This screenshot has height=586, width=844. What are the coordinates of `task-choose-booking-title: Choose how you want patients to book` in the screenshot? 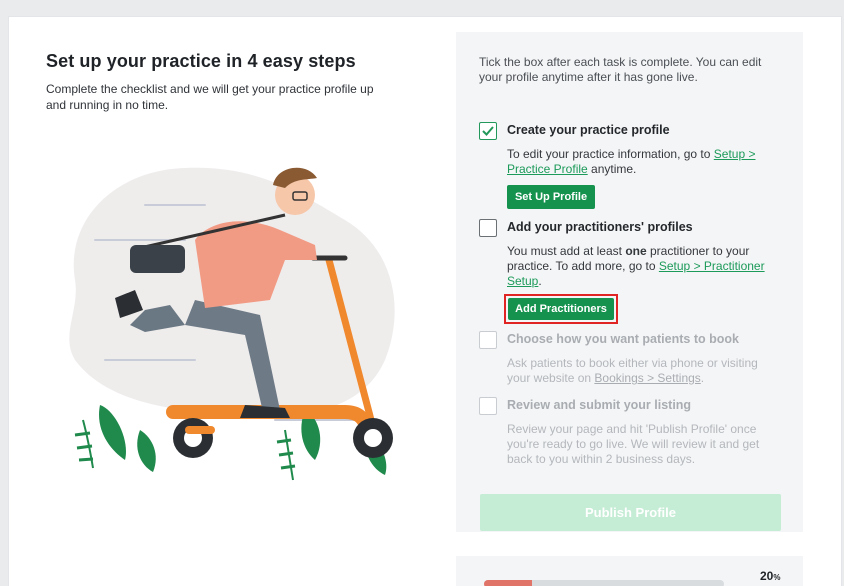 It's located at (623, 339).